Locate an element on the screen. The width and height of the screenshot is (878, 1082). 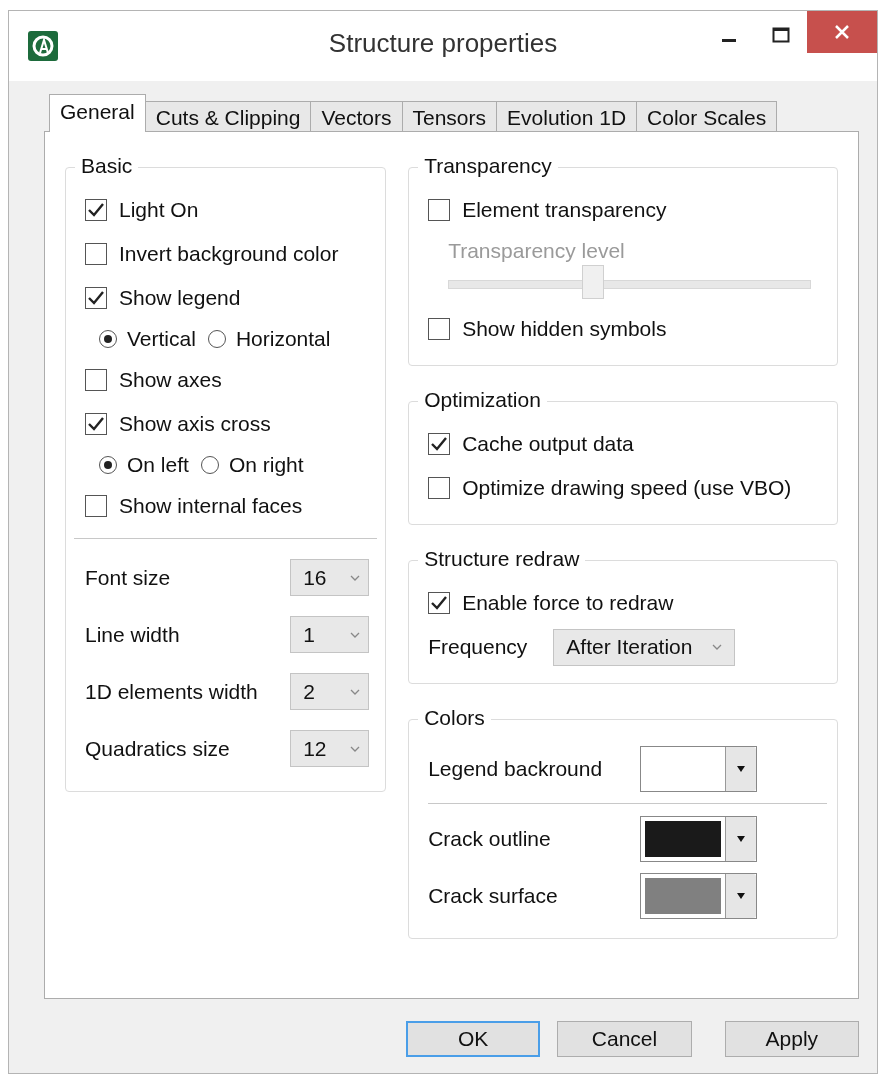
field-label: Crack surface is located at coordinates (493, 895).